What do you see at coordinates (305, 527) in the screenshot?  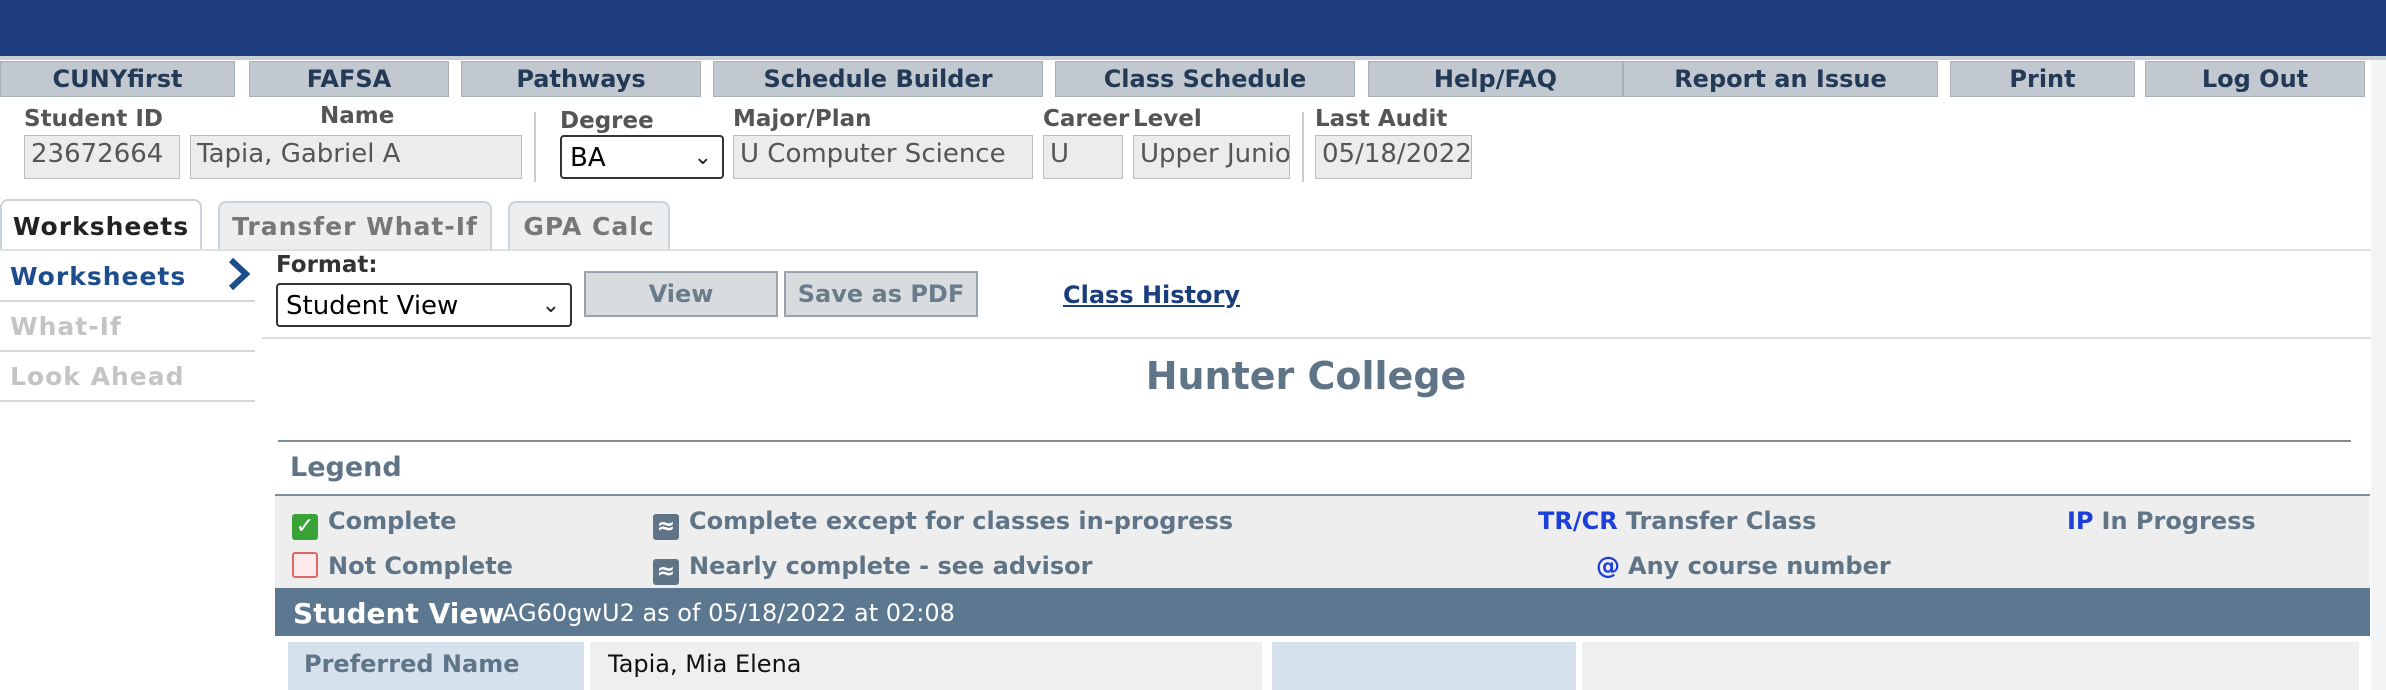 I see `check-icon: ✓` at bounding box center [305, 527].